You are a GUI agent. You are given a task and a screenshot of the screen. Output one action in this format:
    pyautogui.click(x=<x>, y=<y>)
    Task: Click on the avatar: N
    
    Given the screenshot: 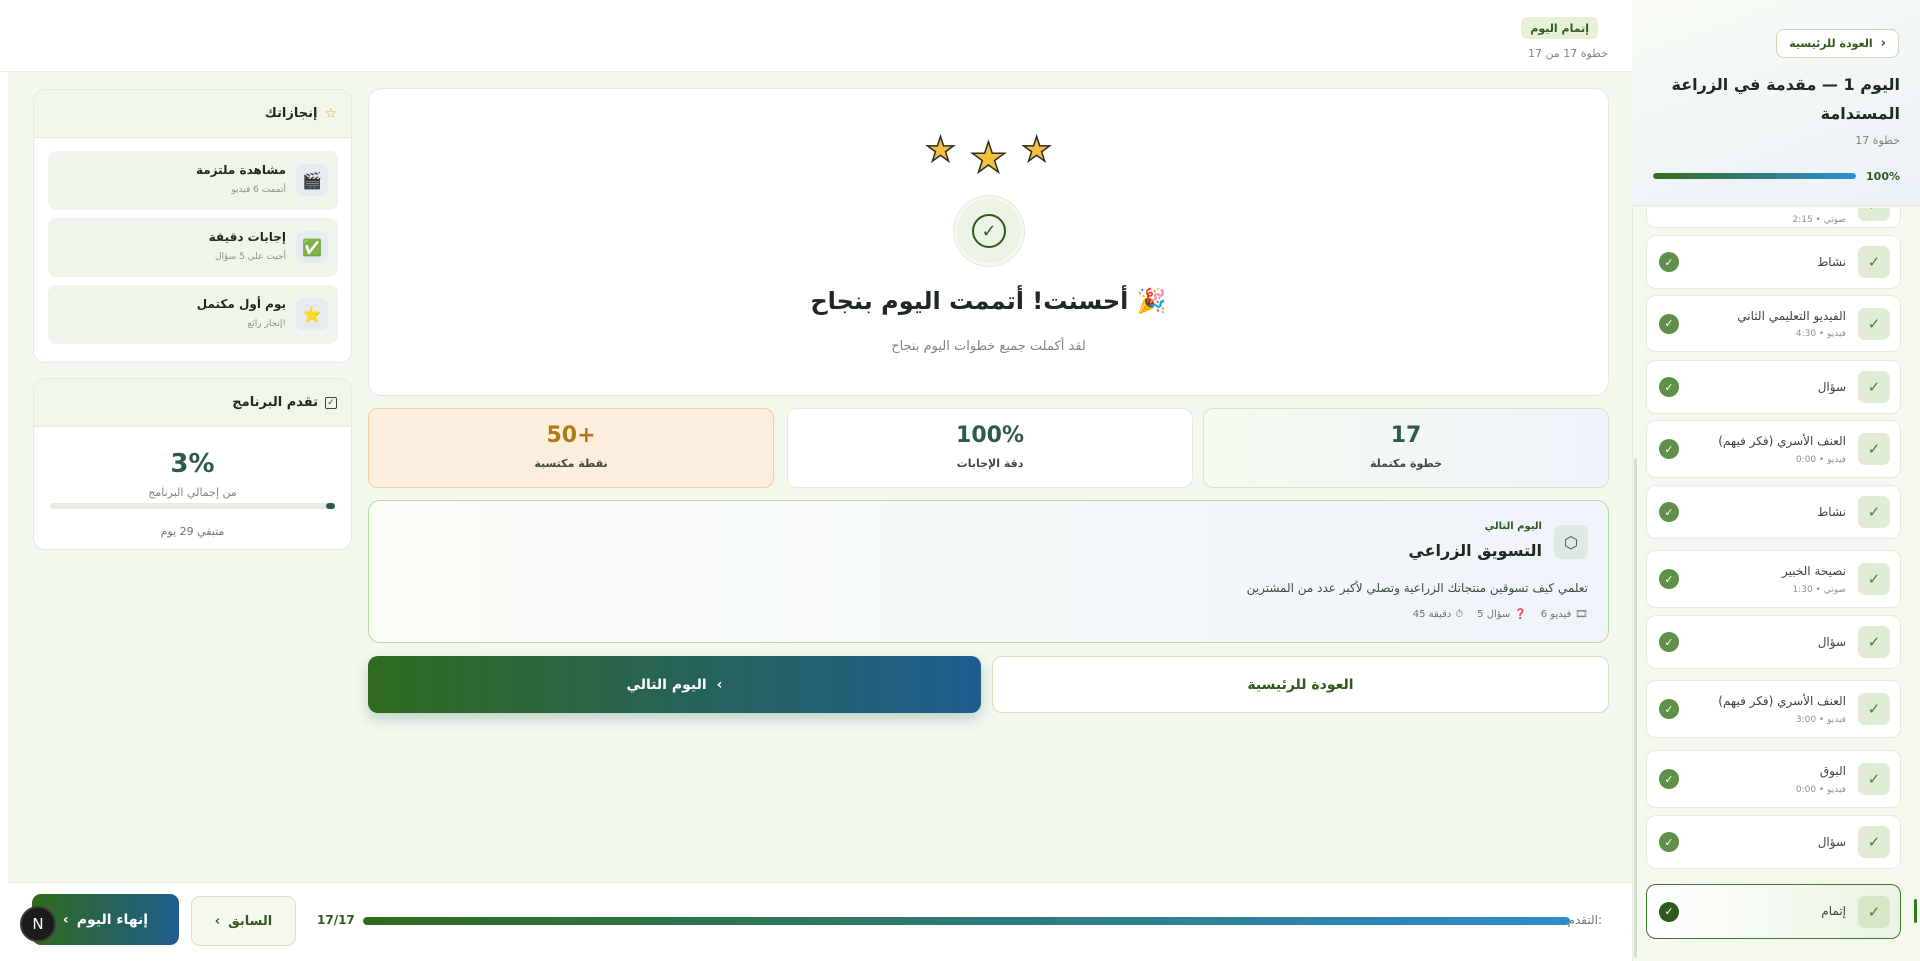 What is the action you would take?
    pyautogui.click(x=38, y=924)
    